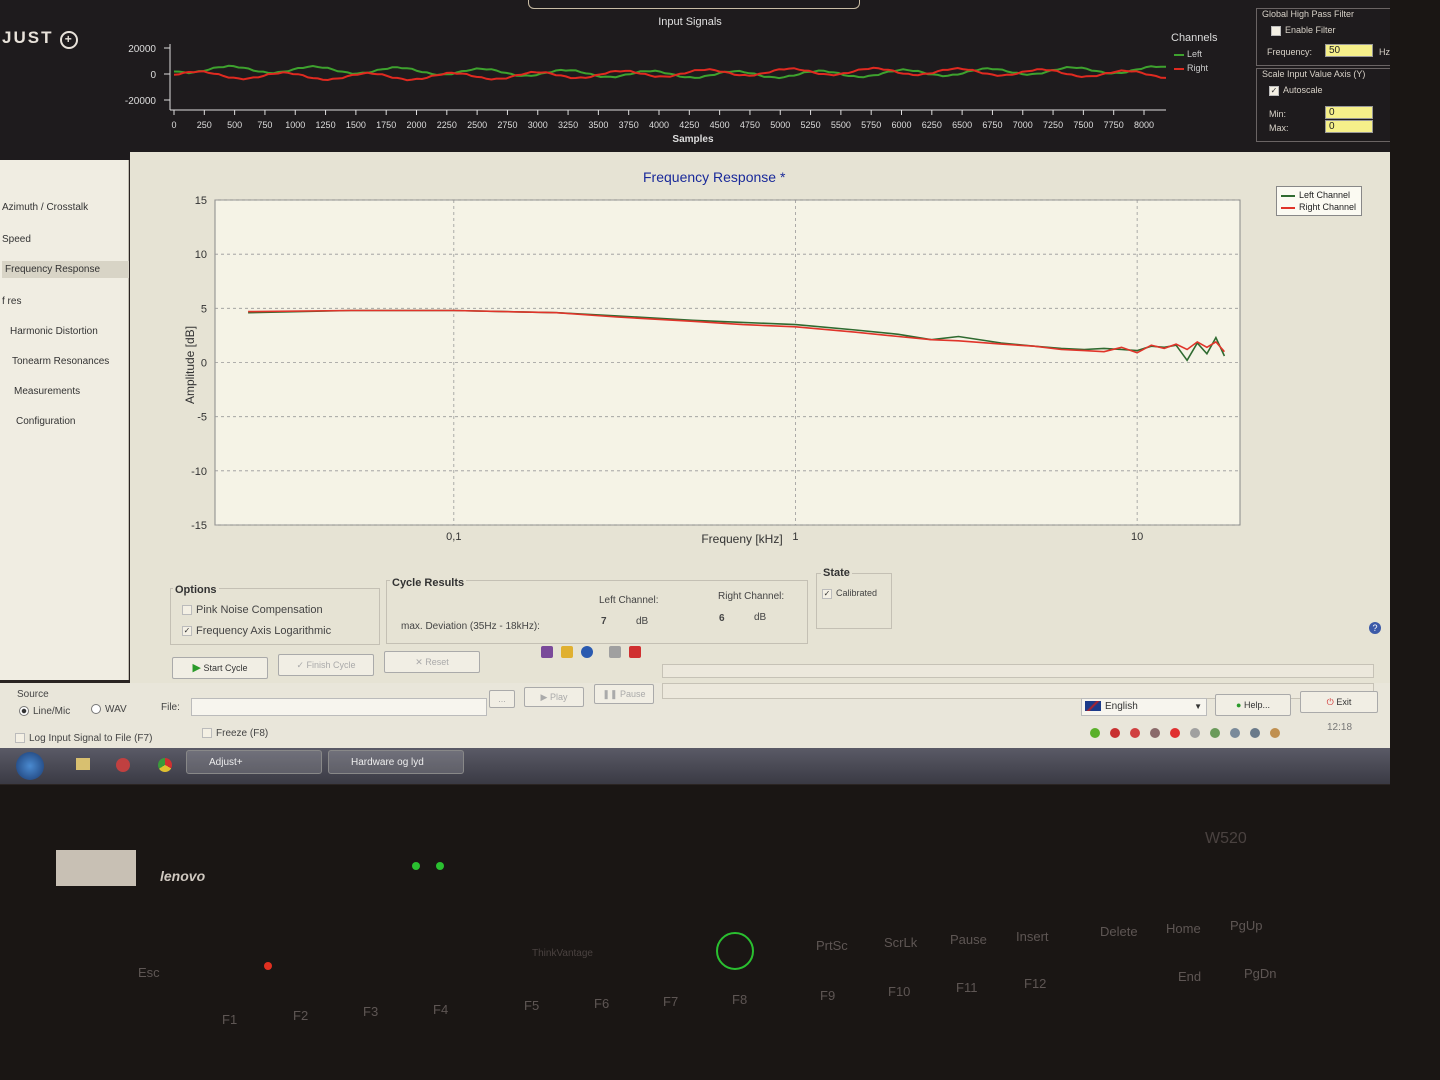 The height and width of the screenshot is (1080, 1440). I want to click on y-tick-label: 10, so click(201, 255).